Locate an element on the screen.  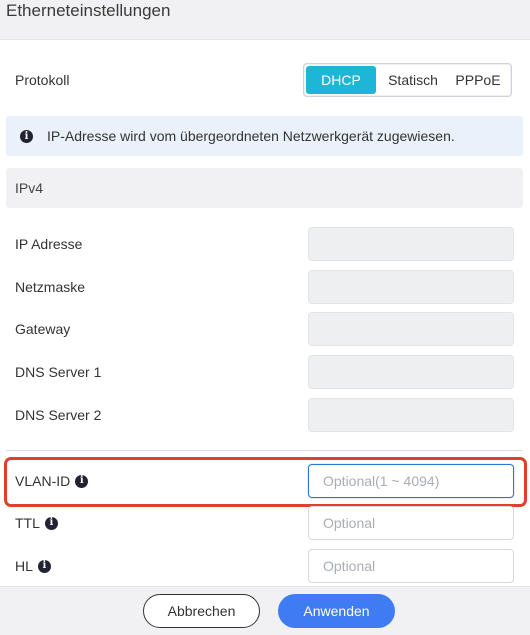
protocol-option-static: Statisch is located at coordinates (413, 80).